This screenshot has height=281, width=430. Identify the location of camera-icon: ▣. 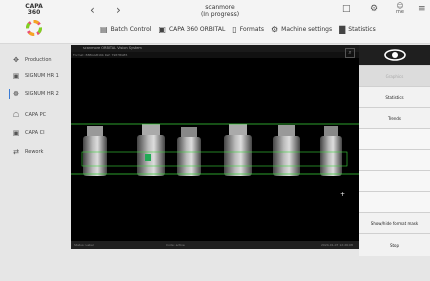
(16, 76).